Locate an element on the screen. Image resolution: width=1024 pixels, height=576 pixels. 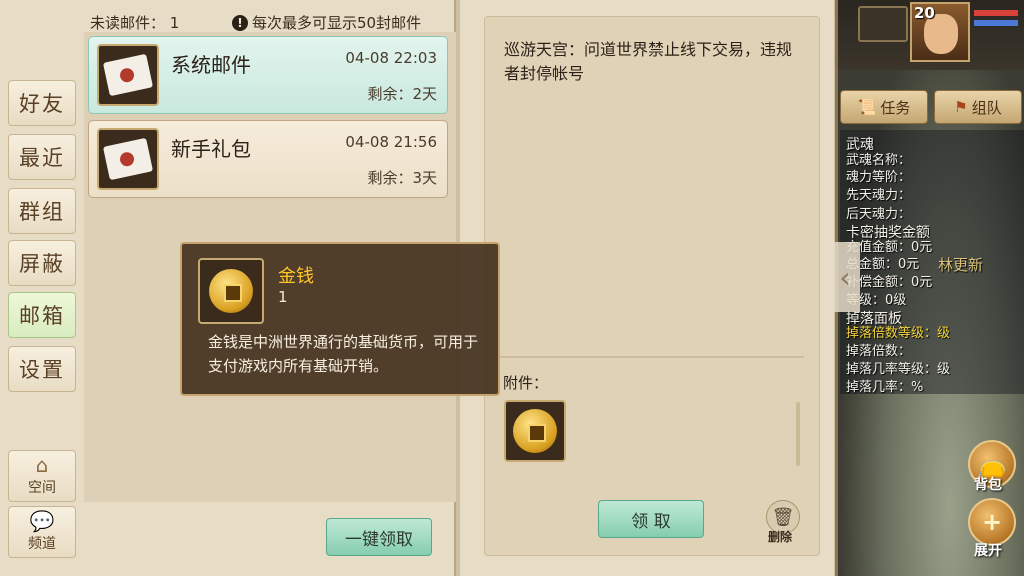
task-button: 📜 任务 is located at coordinates (884, 107).